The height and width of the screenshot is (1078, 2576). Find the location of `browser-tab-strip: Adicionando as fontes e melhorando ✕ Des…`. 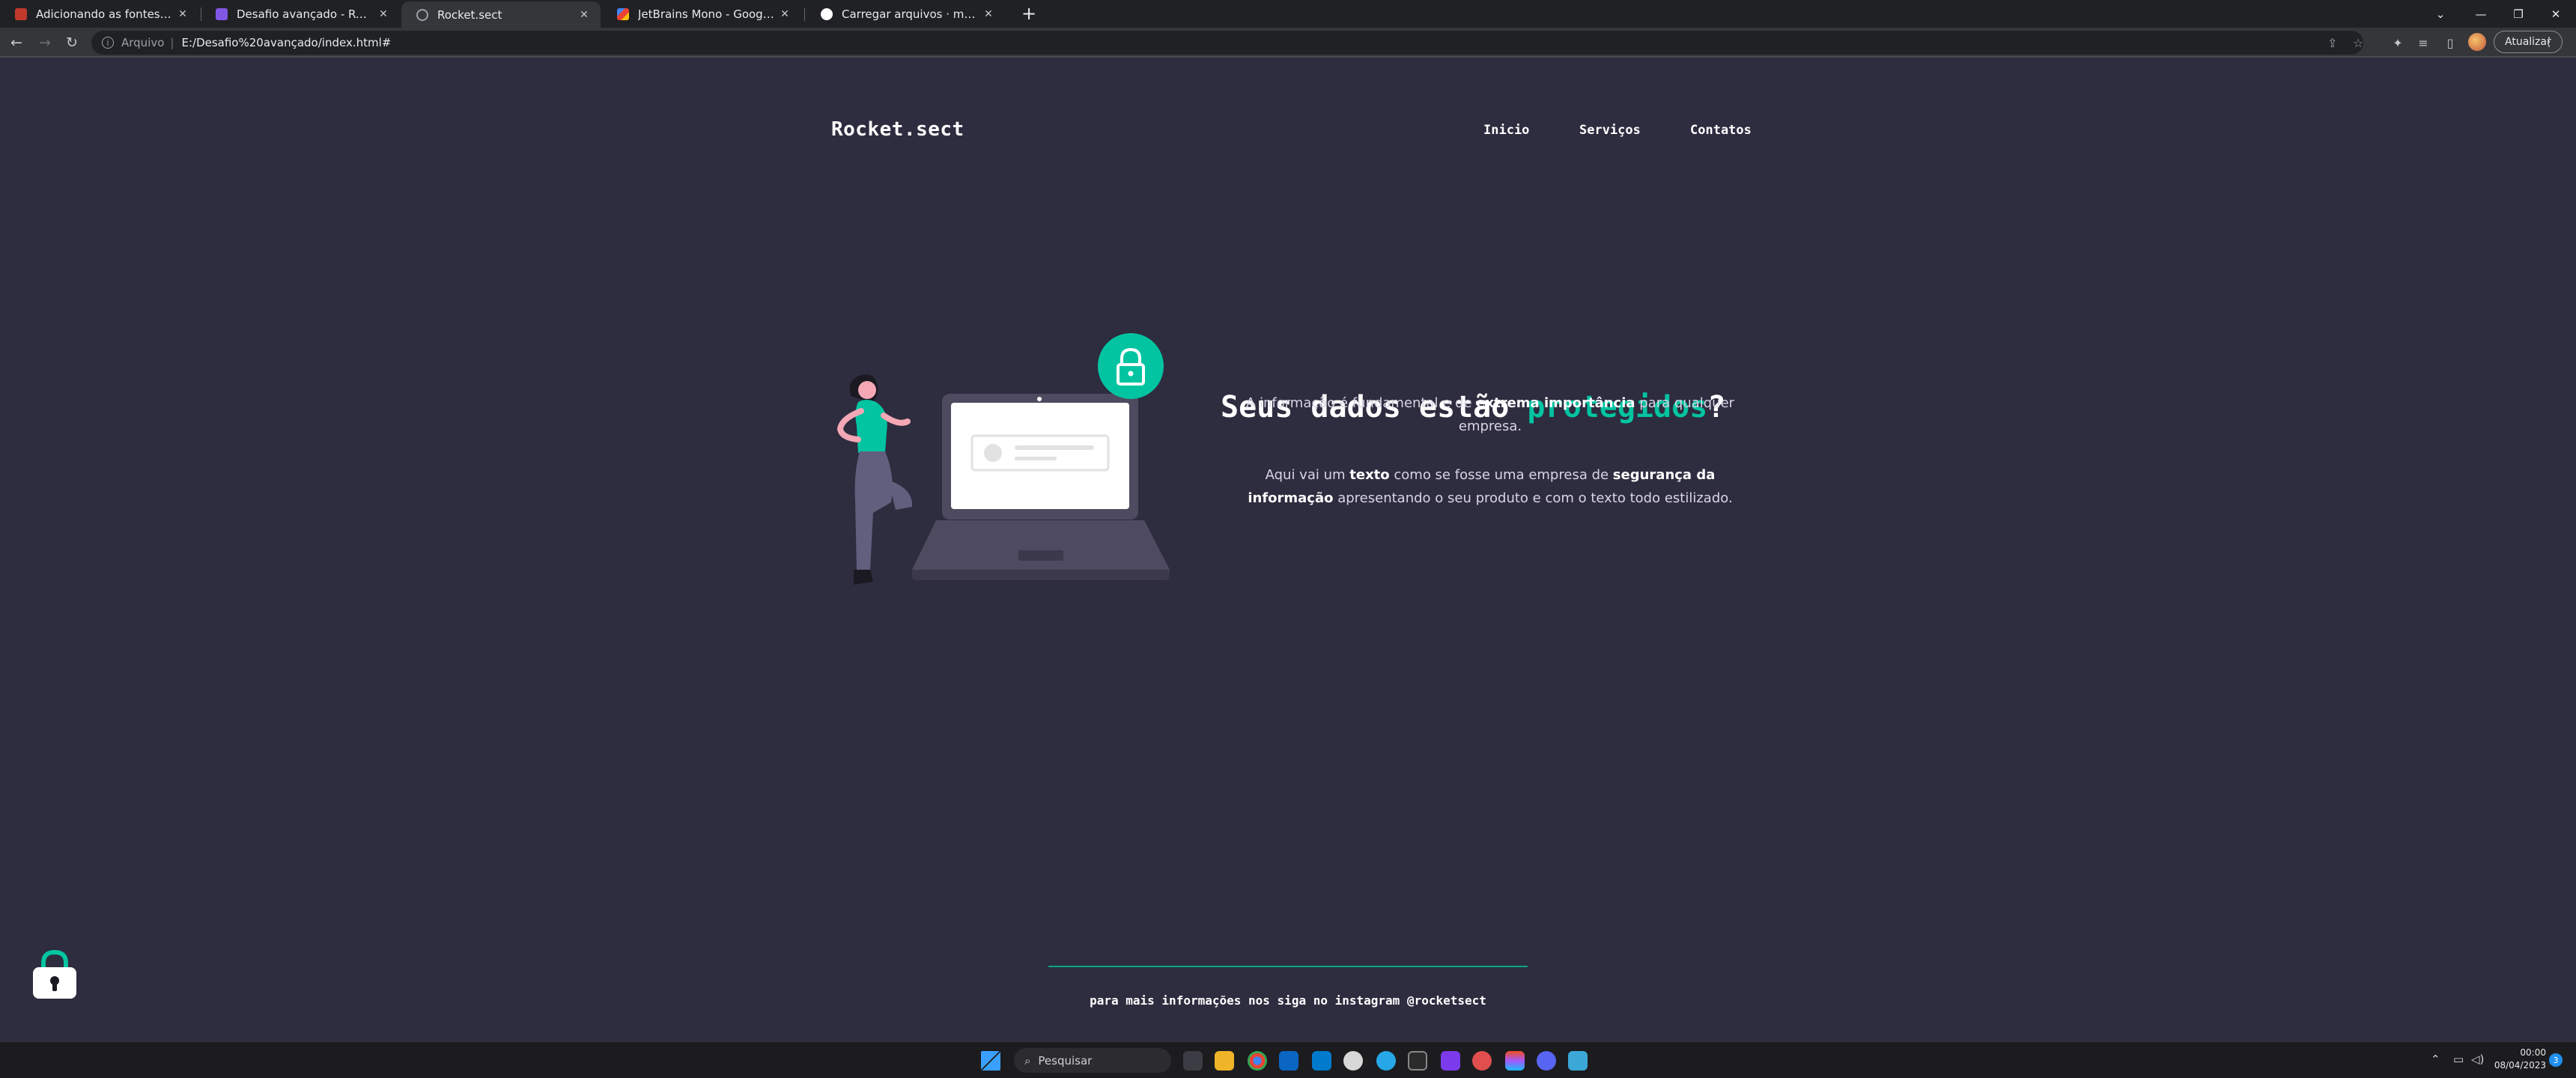

browser-tab-strip: Adicionando as fontes e melhorando ✕ Des… is located at coordinates (1288, 14).